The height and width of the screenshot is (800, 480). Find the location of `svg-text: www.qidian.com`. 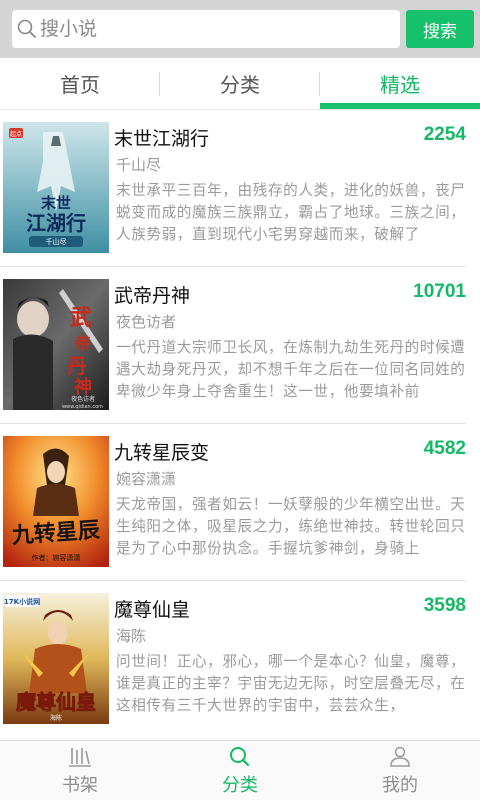

svg-text: www.qidian.com is located at coordinates (82, 407).